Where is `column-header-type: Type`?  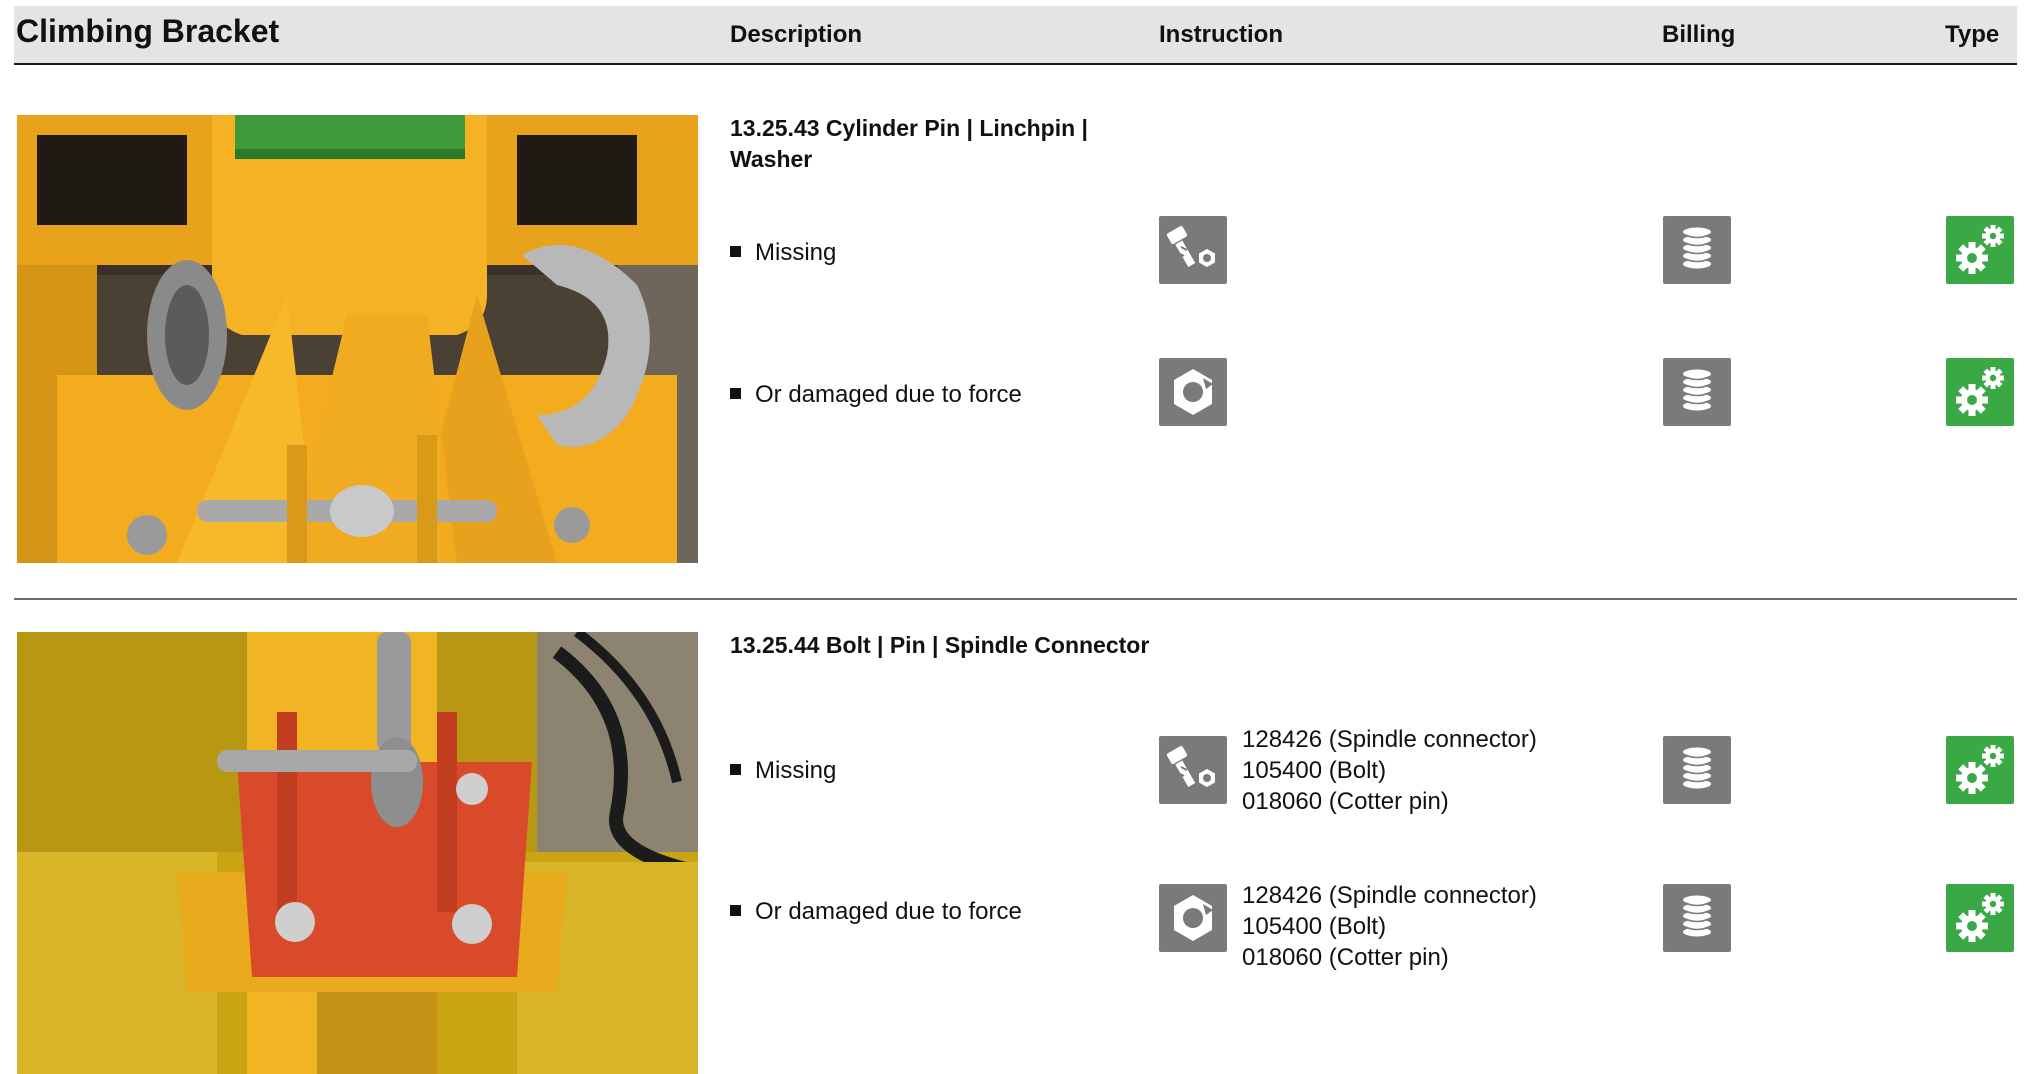 column-header-type: Type is located at coordinates (1972, 34).